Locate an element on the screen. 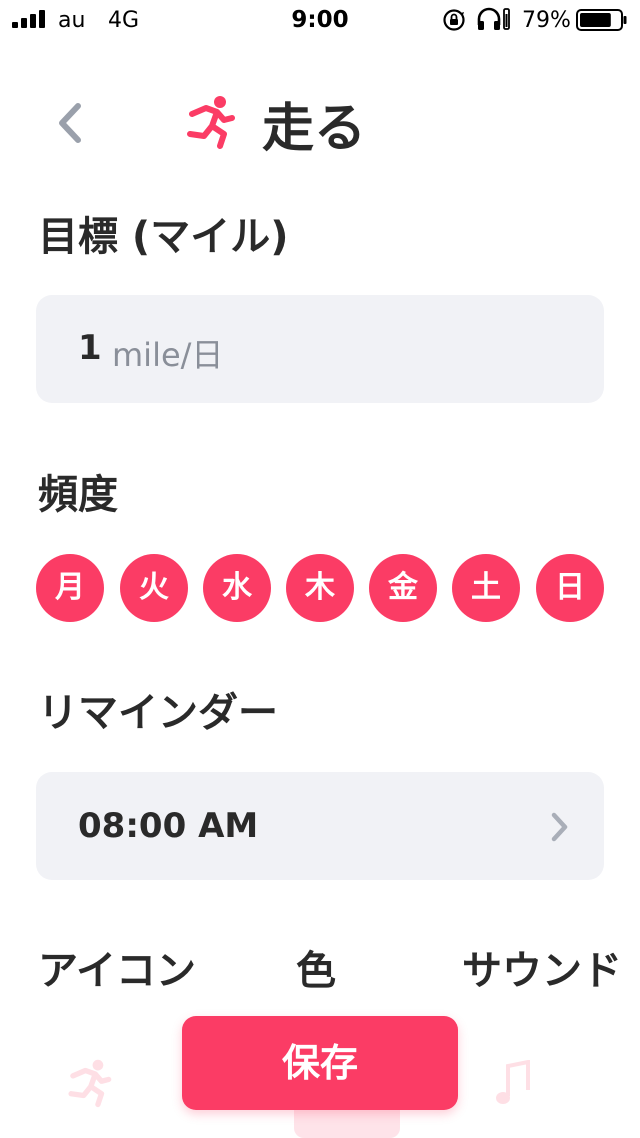 The image size is (640, 1138). headphones-icon is located at coordinates (493, 18).